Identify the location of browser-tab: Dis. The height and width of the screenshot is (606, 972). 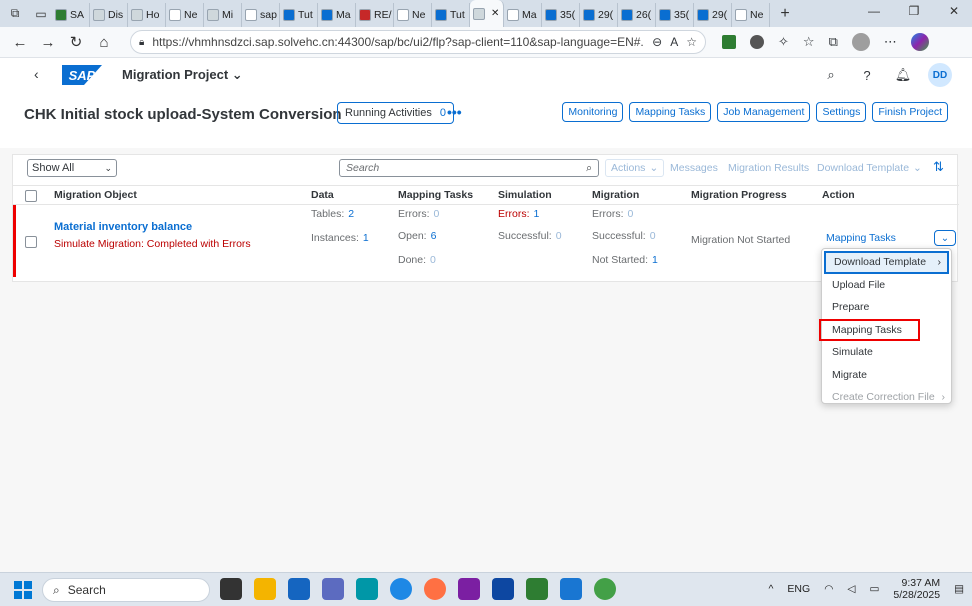
(109, 15).